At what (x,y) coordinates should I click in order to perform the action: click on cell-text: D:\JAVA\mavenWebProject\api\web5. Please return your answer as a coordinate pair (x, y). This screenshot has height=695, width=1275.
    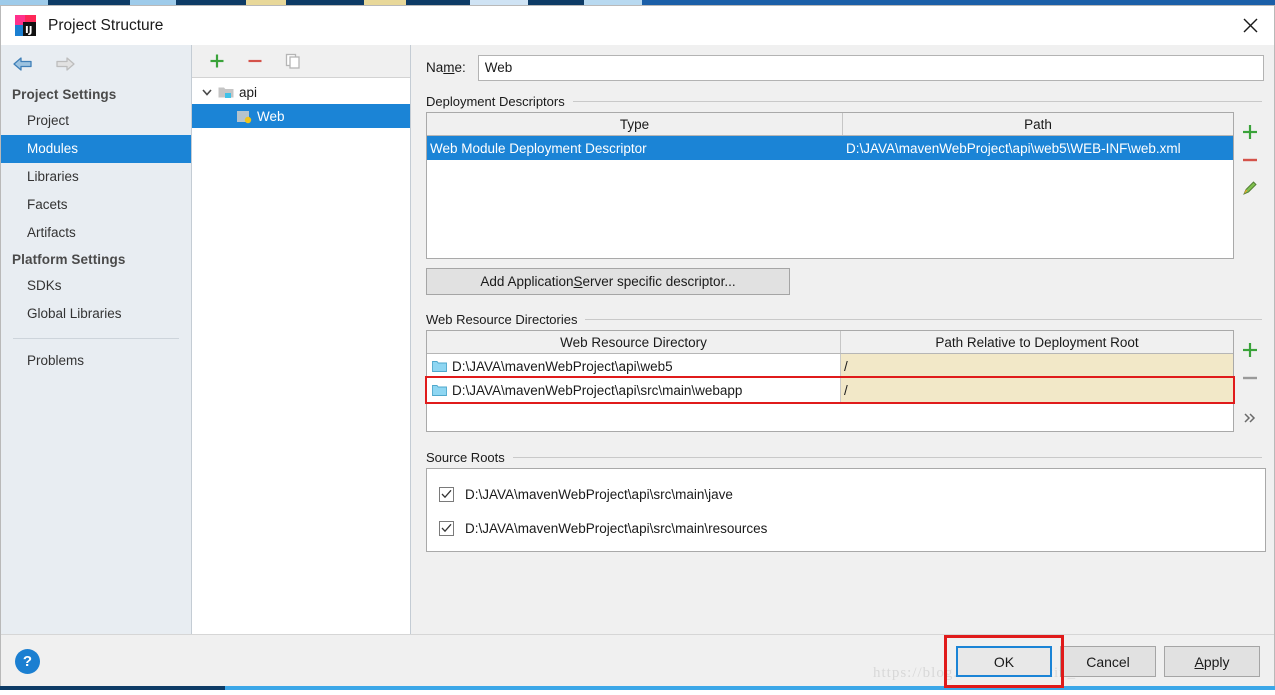
    Looking at the image, I should click on (562, 366).